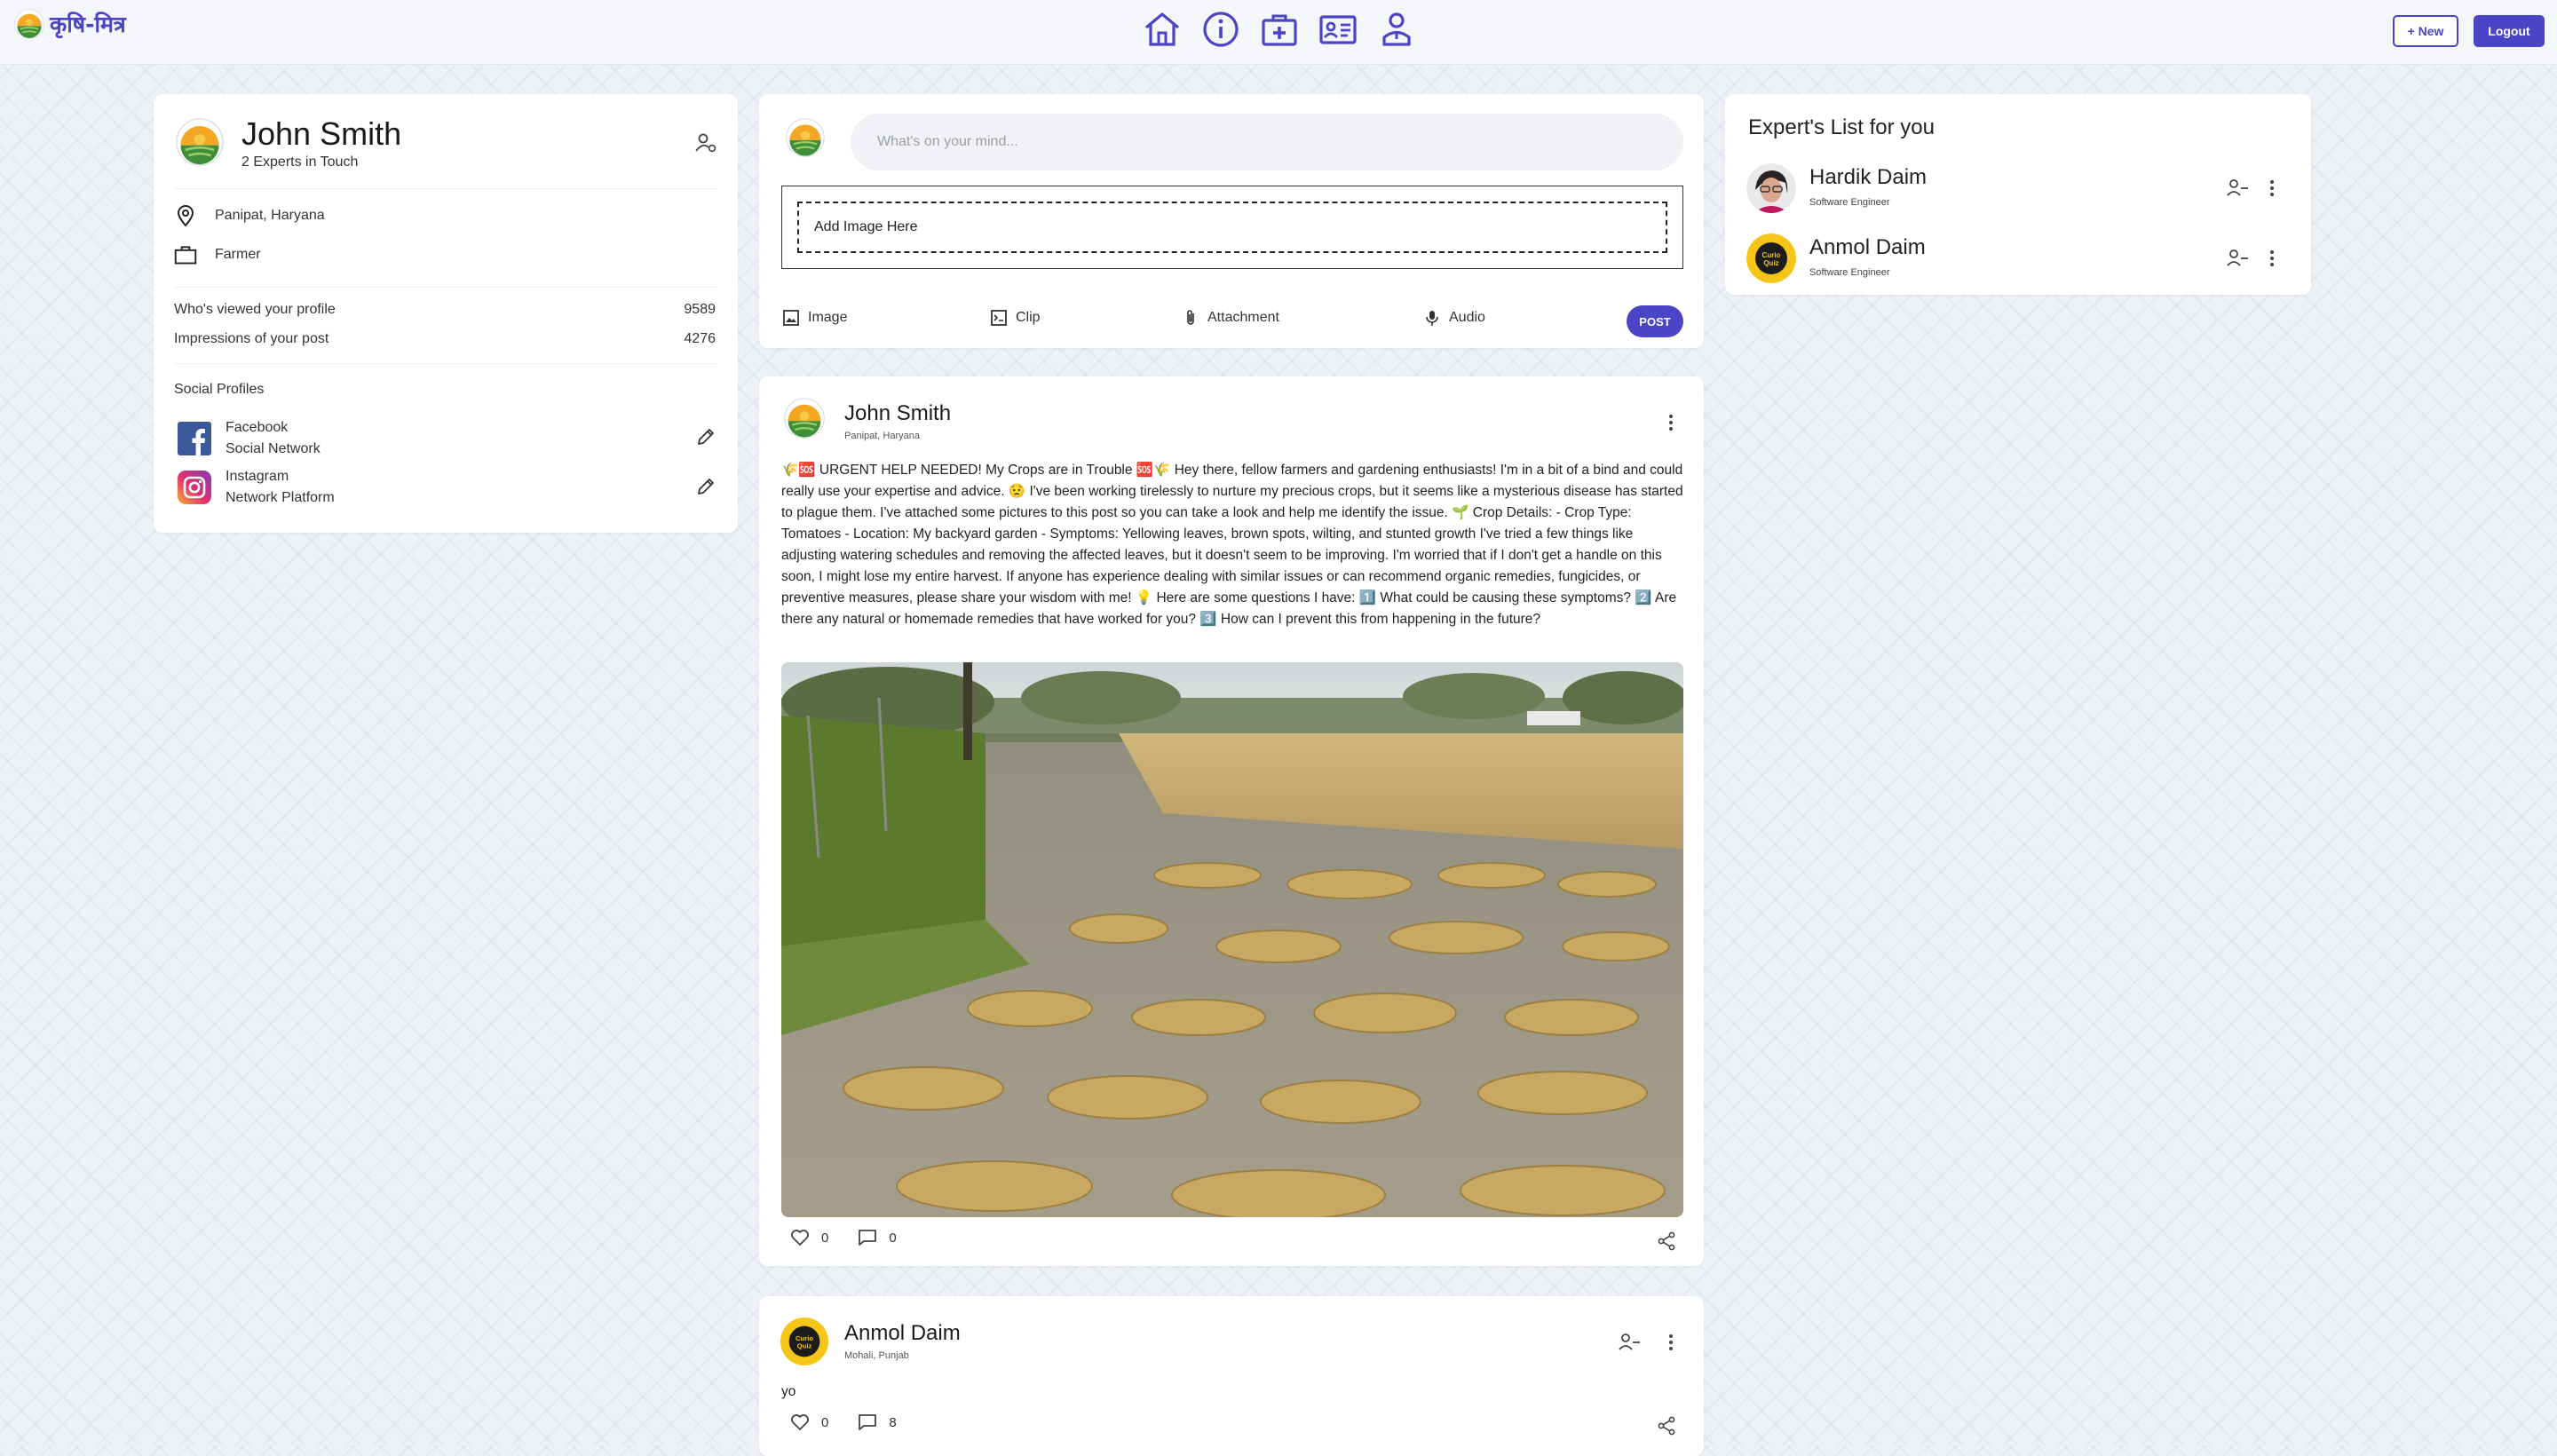  Describe the element at coordinates (194, 488) in the screenshot. I see `instagram-icon` at that location.